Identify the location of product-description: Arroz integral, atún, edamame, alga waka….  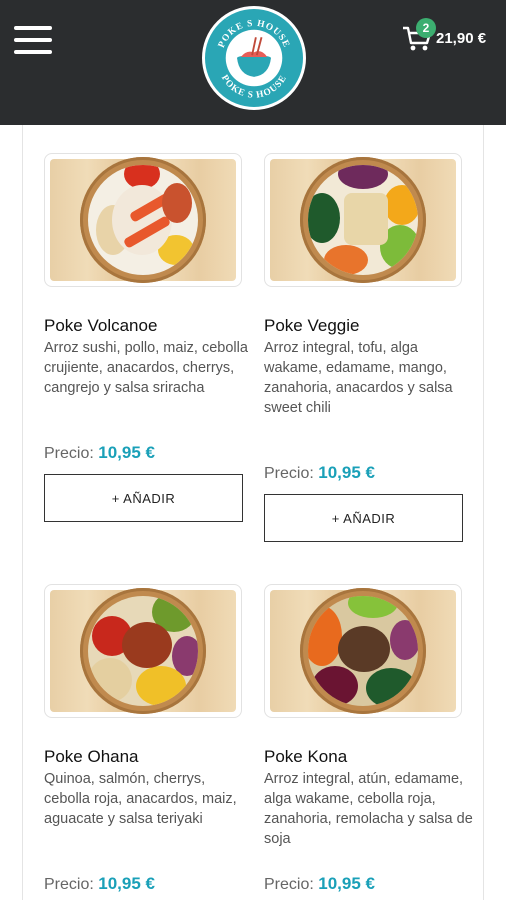
(368, 809).